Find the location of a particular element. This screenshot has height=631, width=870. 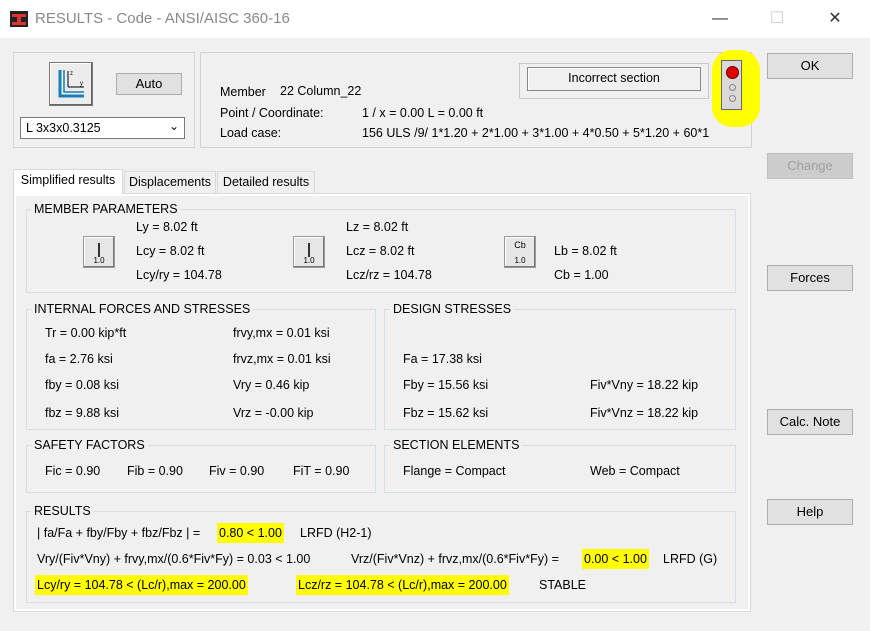

buckling-y-icon is located at coordinates (99, 250).